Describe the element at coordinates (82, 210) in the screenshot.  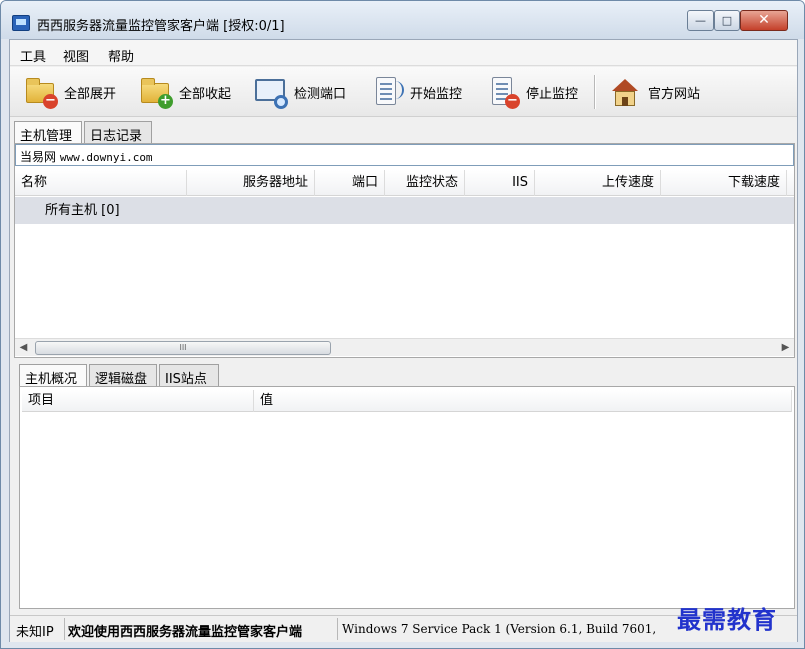
I see `host-group-name: 所有主机 [0]` at that location.